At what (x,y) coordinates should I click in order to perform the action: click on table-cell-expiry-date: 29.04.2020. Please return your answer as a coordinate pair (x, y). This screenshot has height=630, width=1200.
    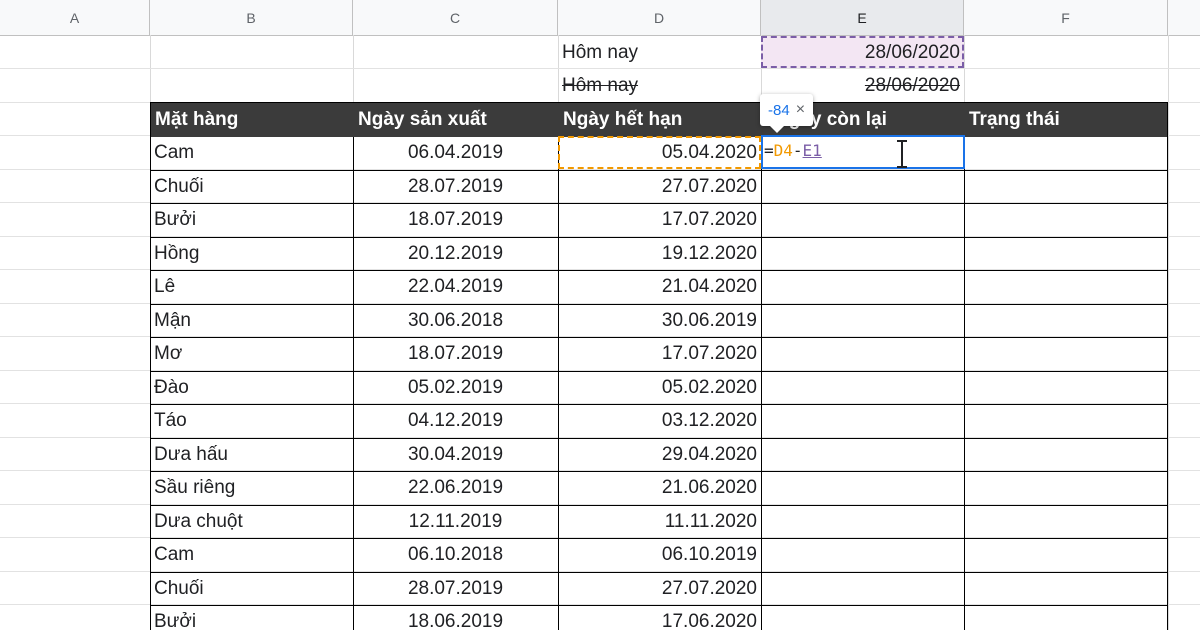
    Looking at the image, I should click on (659, 454).